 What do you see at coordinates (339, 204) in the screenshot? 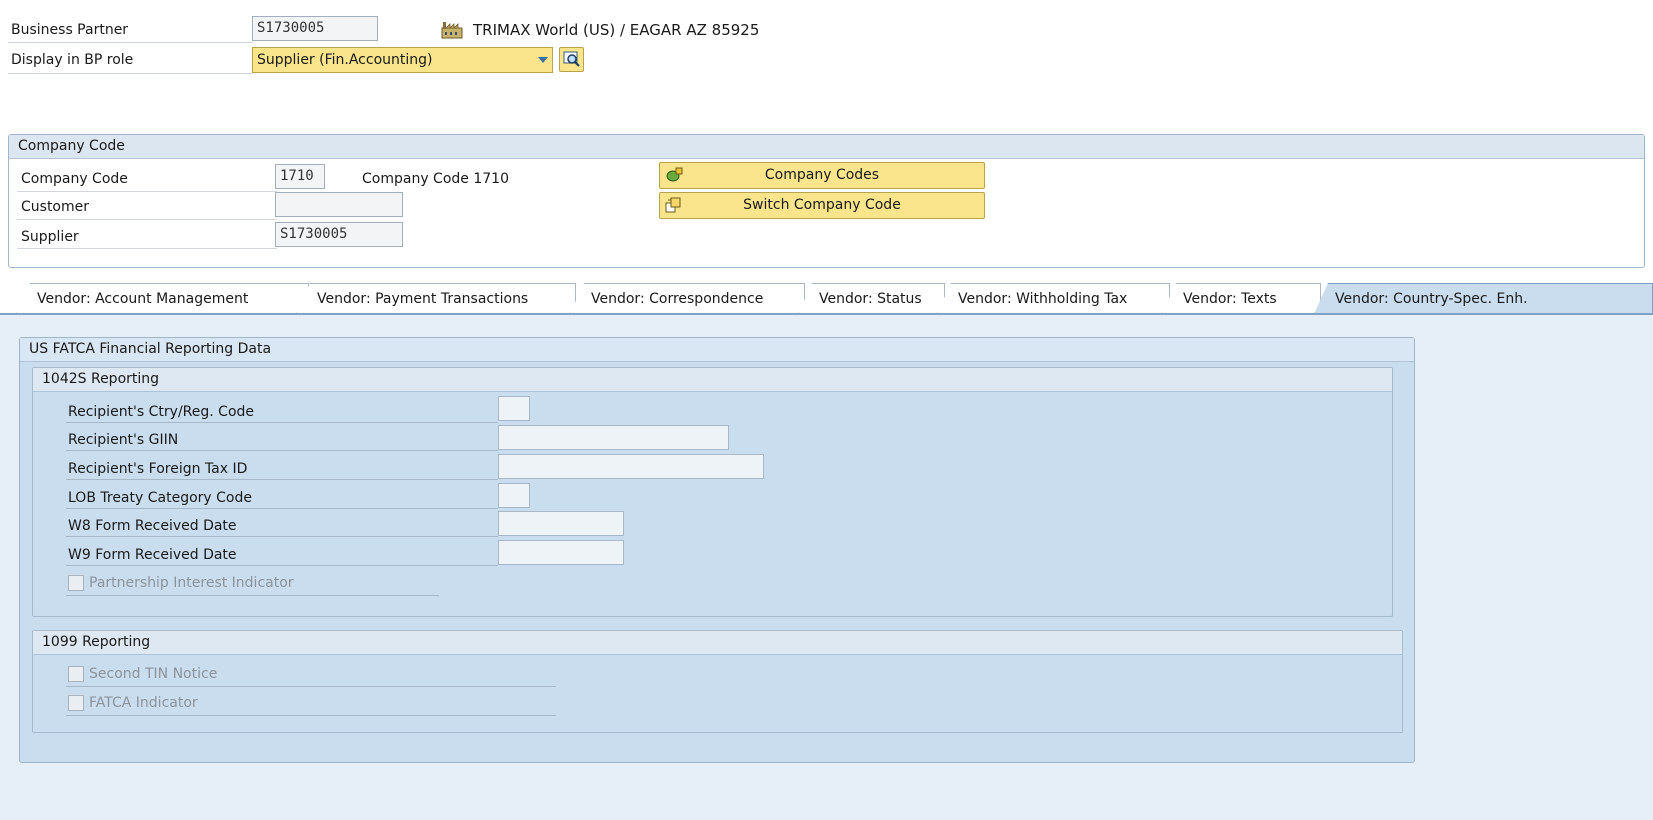
I see `customer-field` at bounding box center [339, 204].